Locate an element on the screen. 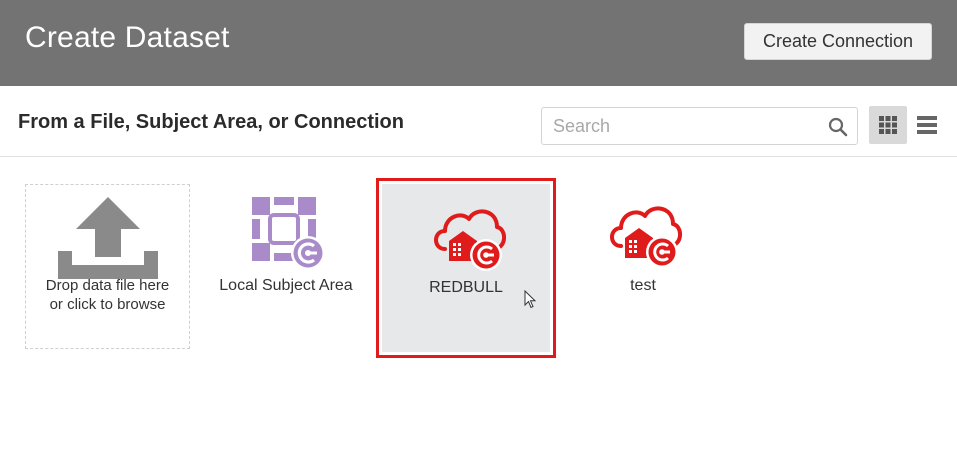 This screenshot has width=957, height=459. list-view-button is located at coordinates (927, 125).